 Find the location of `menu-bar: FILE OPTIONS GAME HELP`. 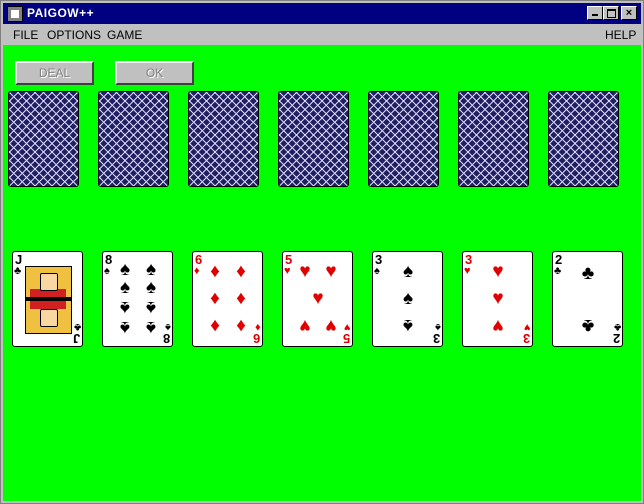

menu-bar: FILE OPTIONS GAME HELP is located at coordinates (322, 35).